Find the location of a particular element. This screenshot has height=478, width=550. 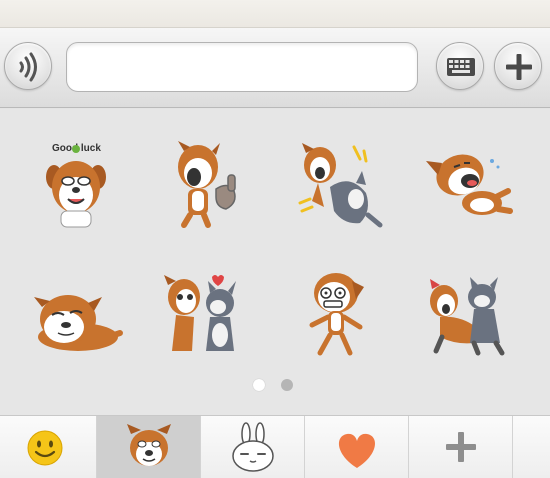

sticker-thumbs-up-dog is located at coordinates (206, 185).